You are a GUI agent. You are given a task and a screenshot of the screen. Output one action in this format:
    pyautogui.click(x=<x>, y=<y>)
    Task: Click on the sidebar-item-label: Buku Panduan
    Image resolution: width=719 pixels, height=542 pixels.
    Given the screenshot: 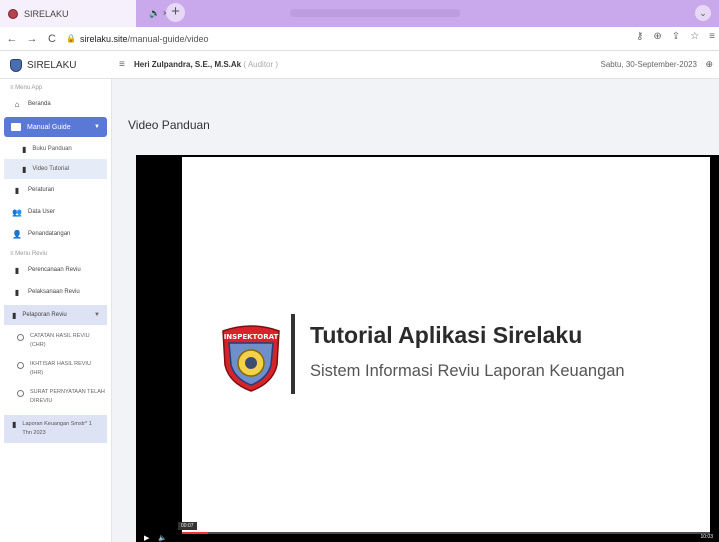 What is the action you would take?
    pyautogui.click(x=52, y=149)
    